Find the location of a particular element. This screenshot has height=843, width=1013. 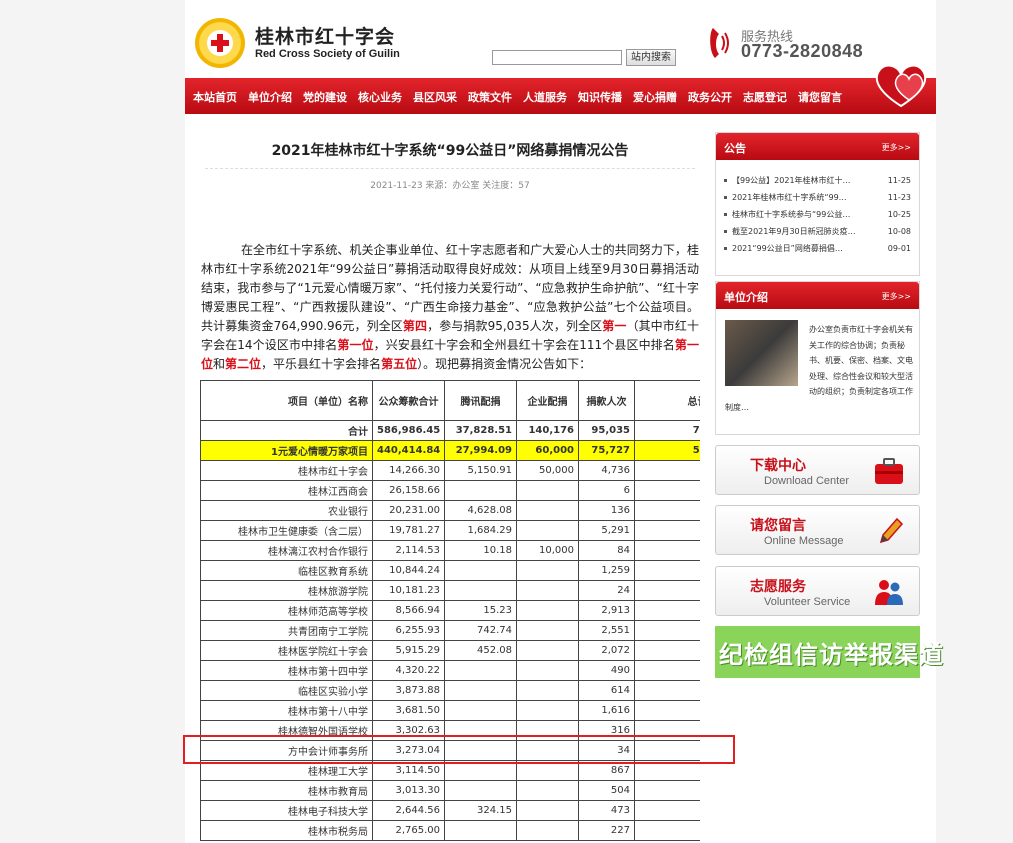

table-cell-name: 桂林漓江农村合作银行 is located at coordinates (286, 550).